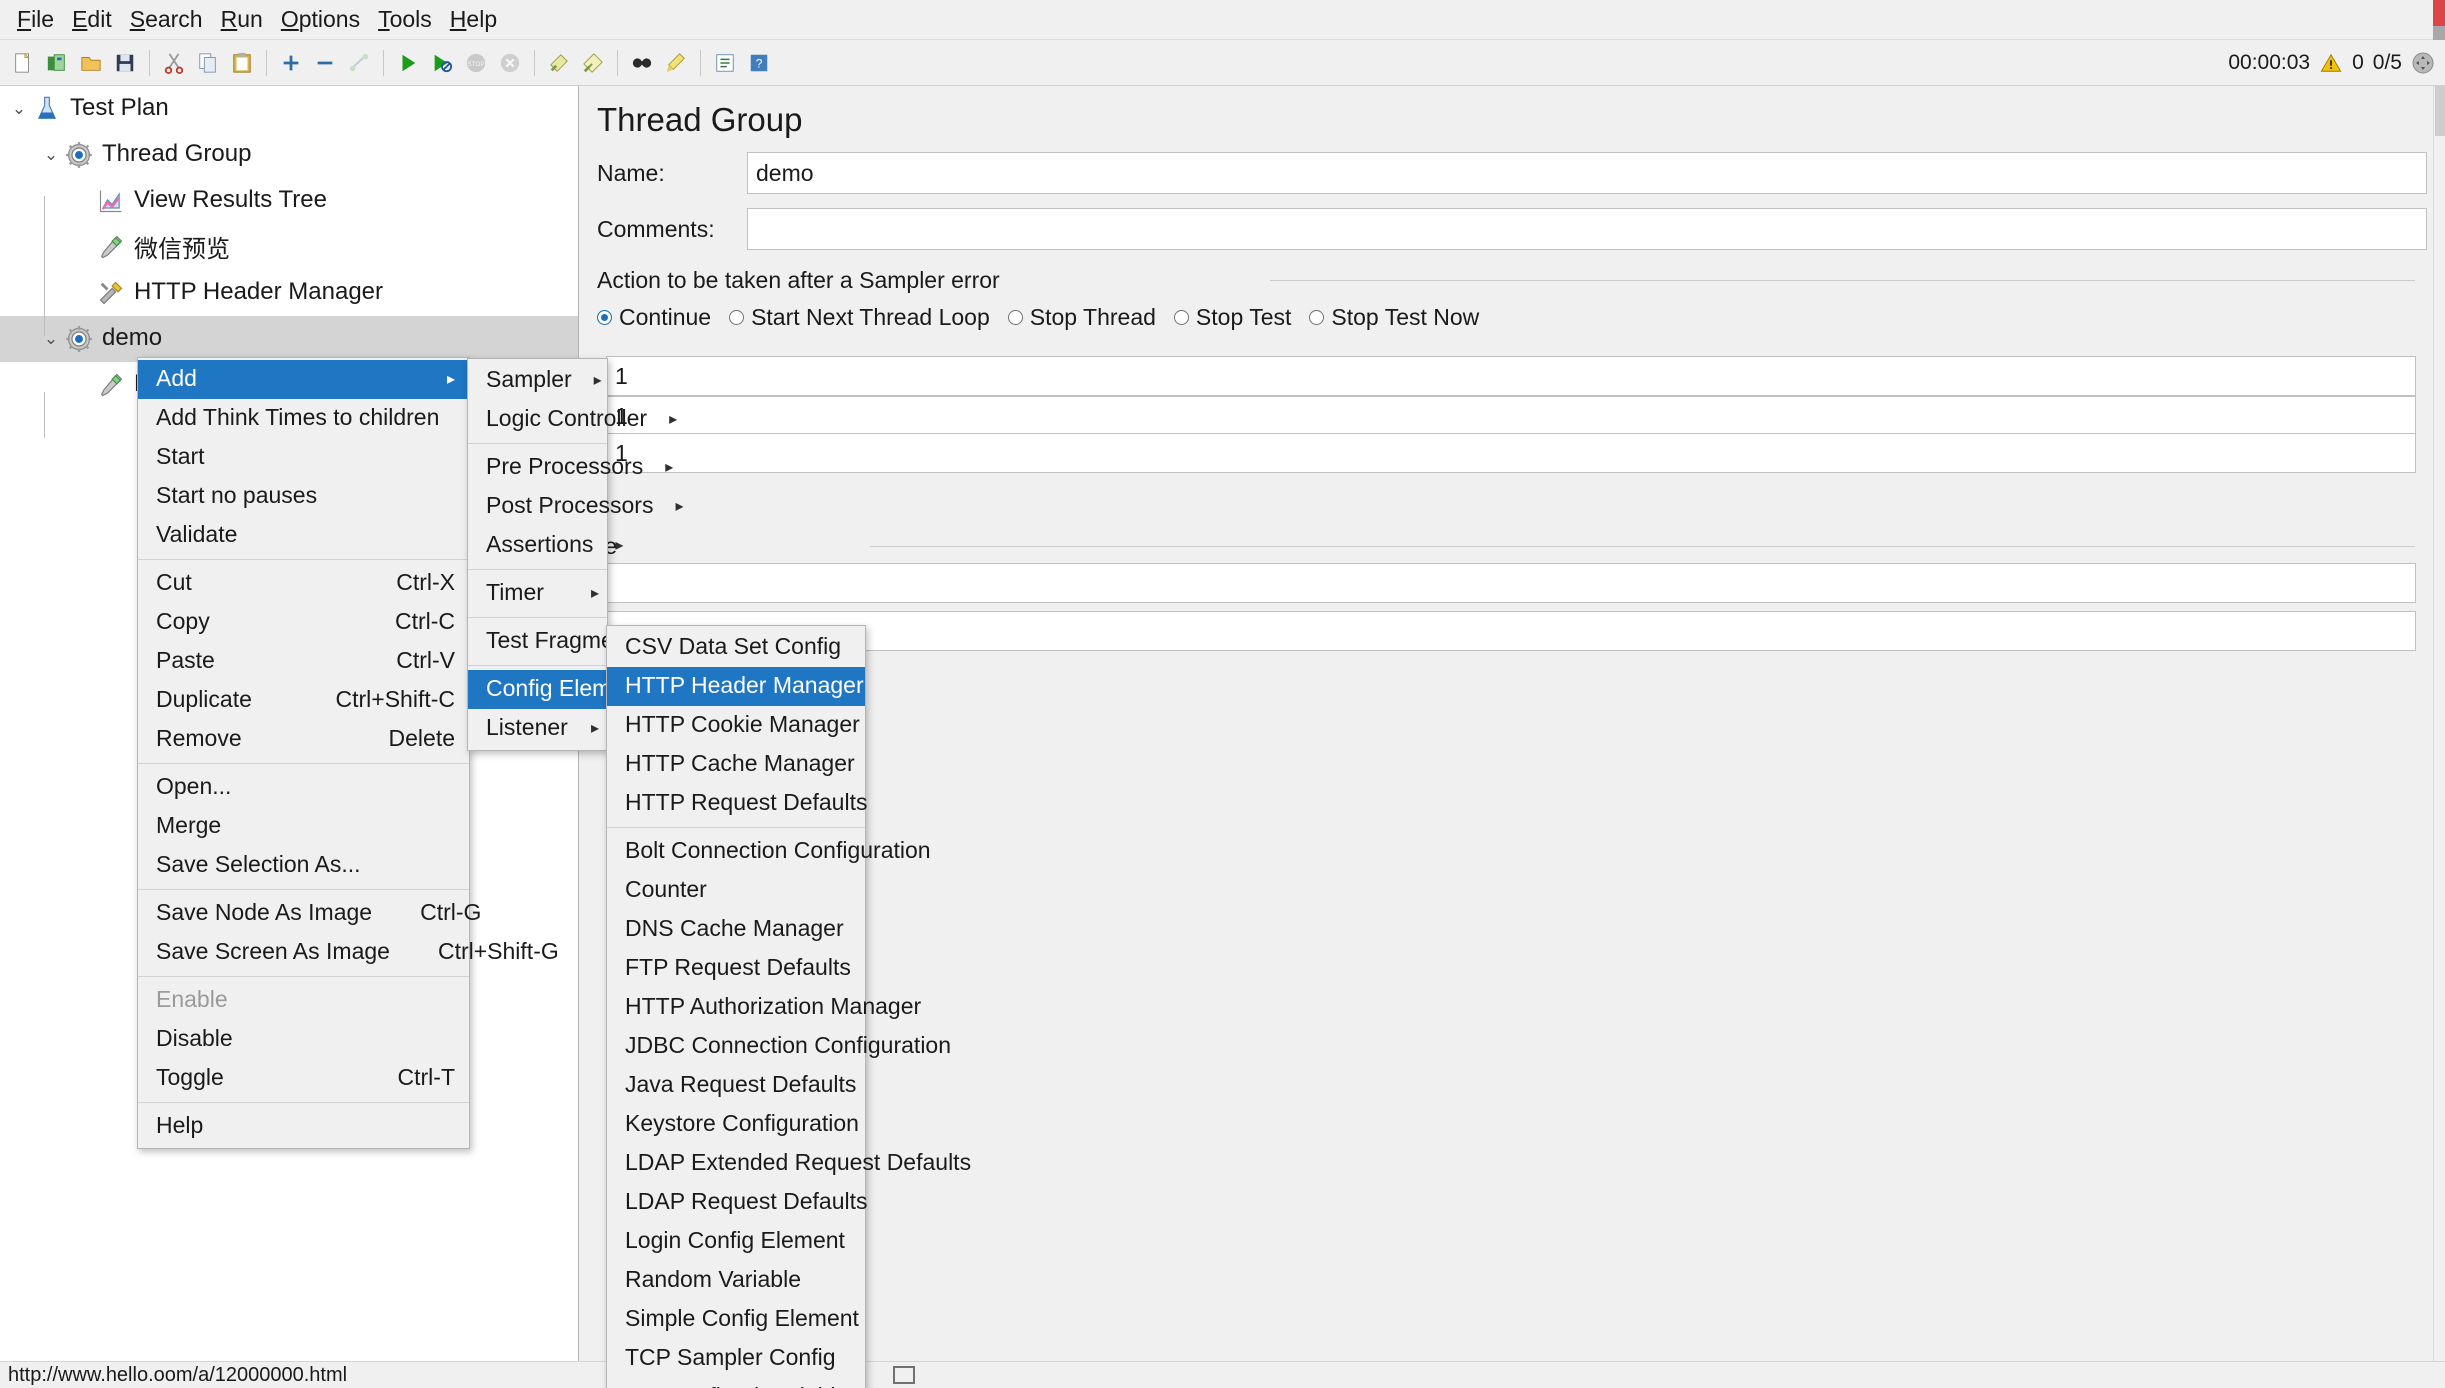  I want to click on loop-count-input, so click(1511, 453).